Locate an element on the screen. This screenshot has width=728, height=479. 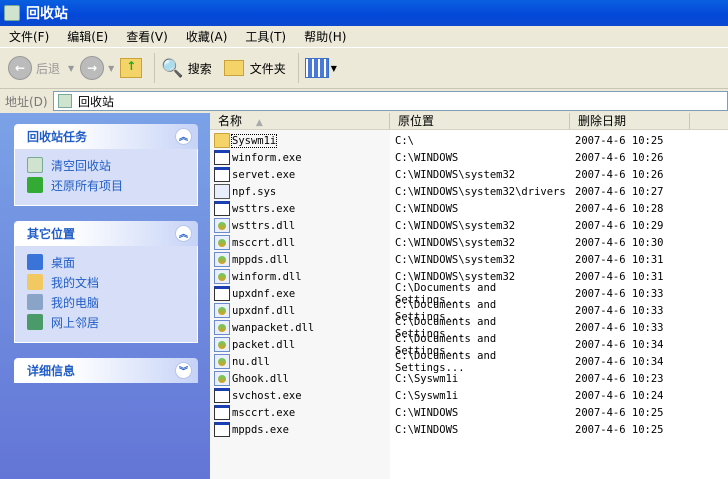
file-deleted-date: 2007-4-6 10:26 is located at coordinates (619, 157).